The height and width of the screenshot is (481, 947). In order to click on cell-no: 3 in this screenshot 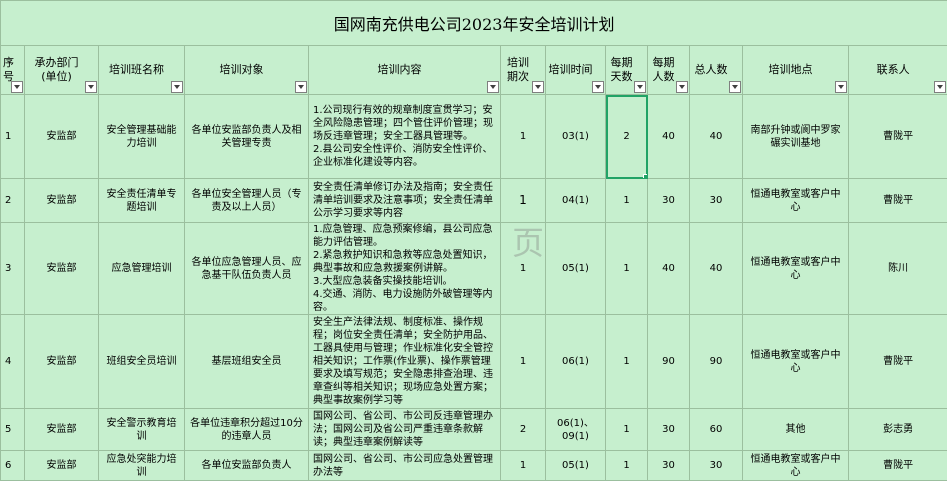, I will do `click(13, 269)`.